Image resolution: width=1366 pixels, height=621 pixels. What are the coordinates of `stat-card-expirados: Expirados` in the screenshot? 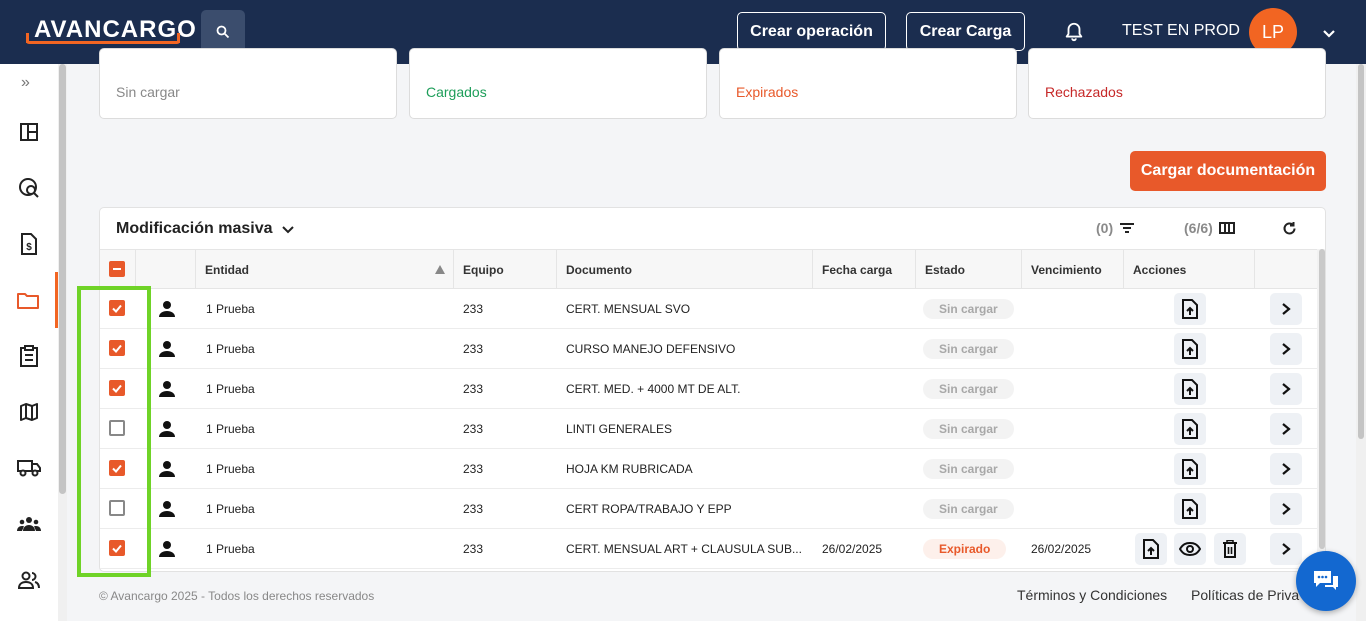 It's located at (868, 83).